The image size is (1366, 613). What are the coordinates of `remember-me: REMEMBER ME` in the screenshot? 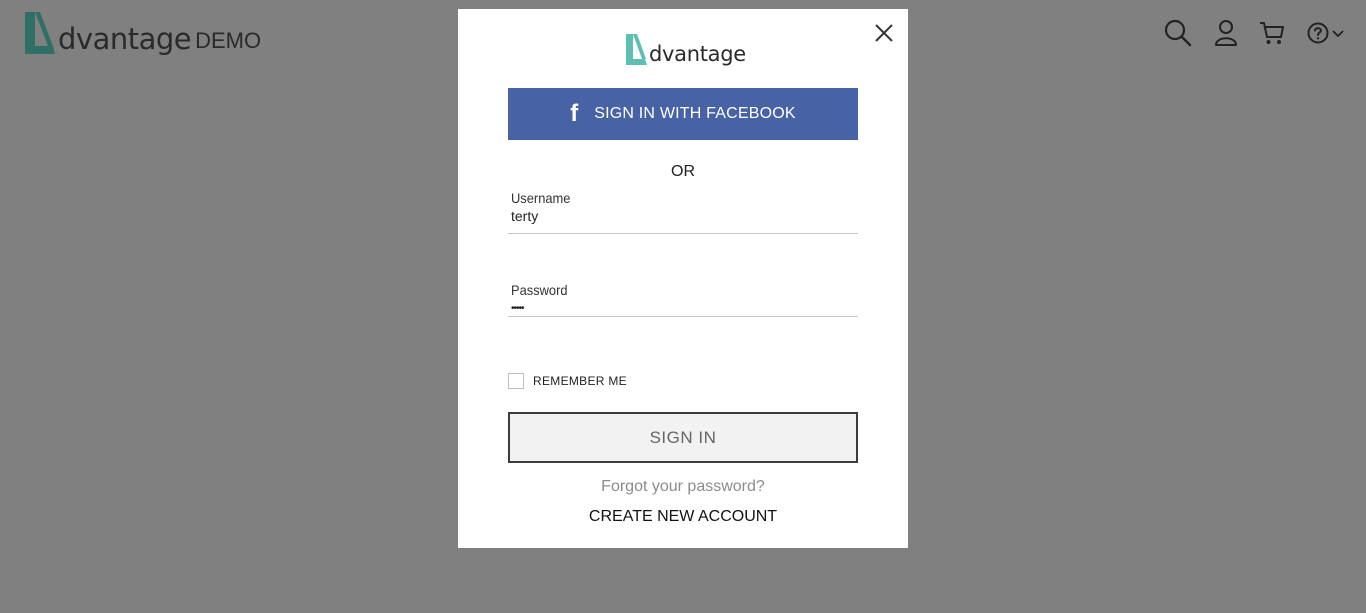 It's located at (567, 381).